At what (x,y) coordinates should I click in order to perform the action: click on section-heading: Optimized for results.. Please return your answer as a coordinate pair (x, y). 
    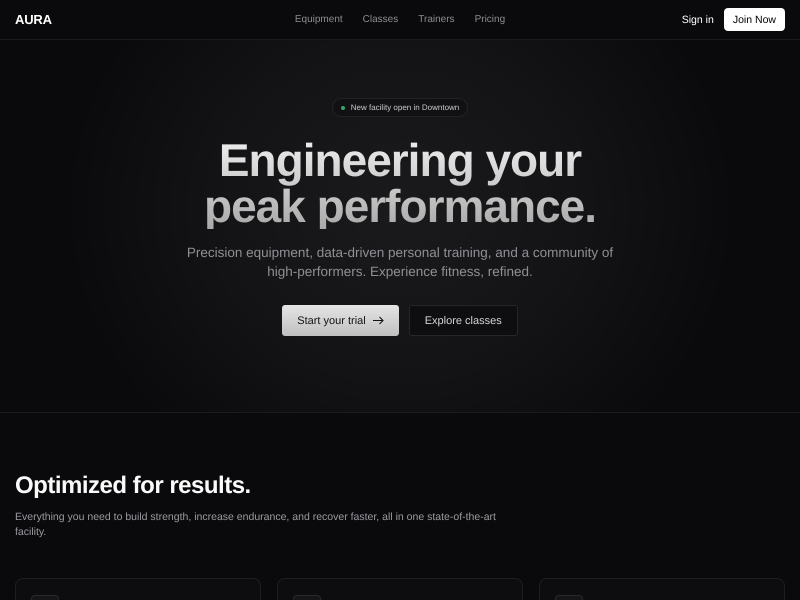
    Looking at the image, I should click on (133, 486).